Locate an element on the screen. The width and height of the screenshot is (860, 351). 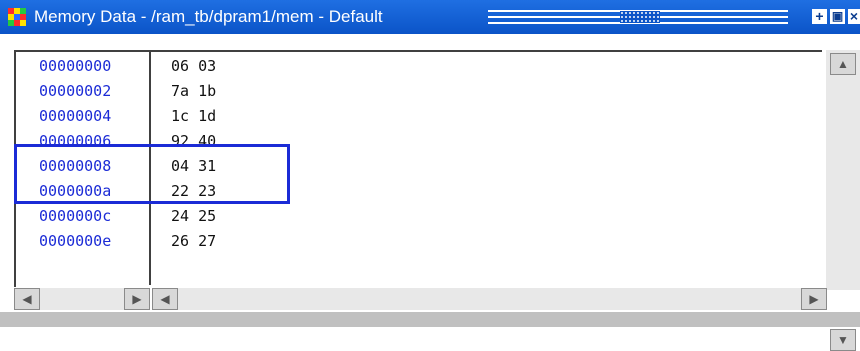
memory-address: 0000000e is located at coordinates (75, 241).